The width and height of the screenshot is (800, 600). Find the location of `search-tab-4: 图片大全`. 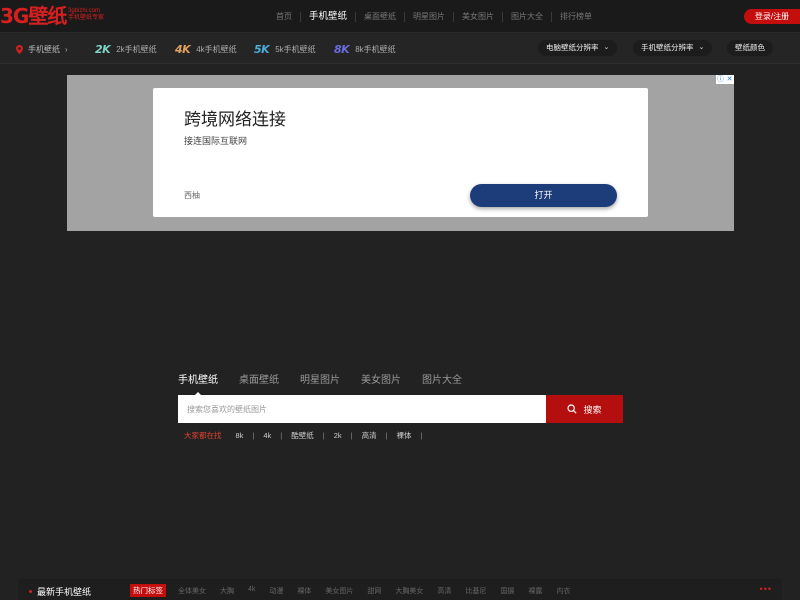

search-tab-4: 图片大全 is located at coordinates (442, 381).